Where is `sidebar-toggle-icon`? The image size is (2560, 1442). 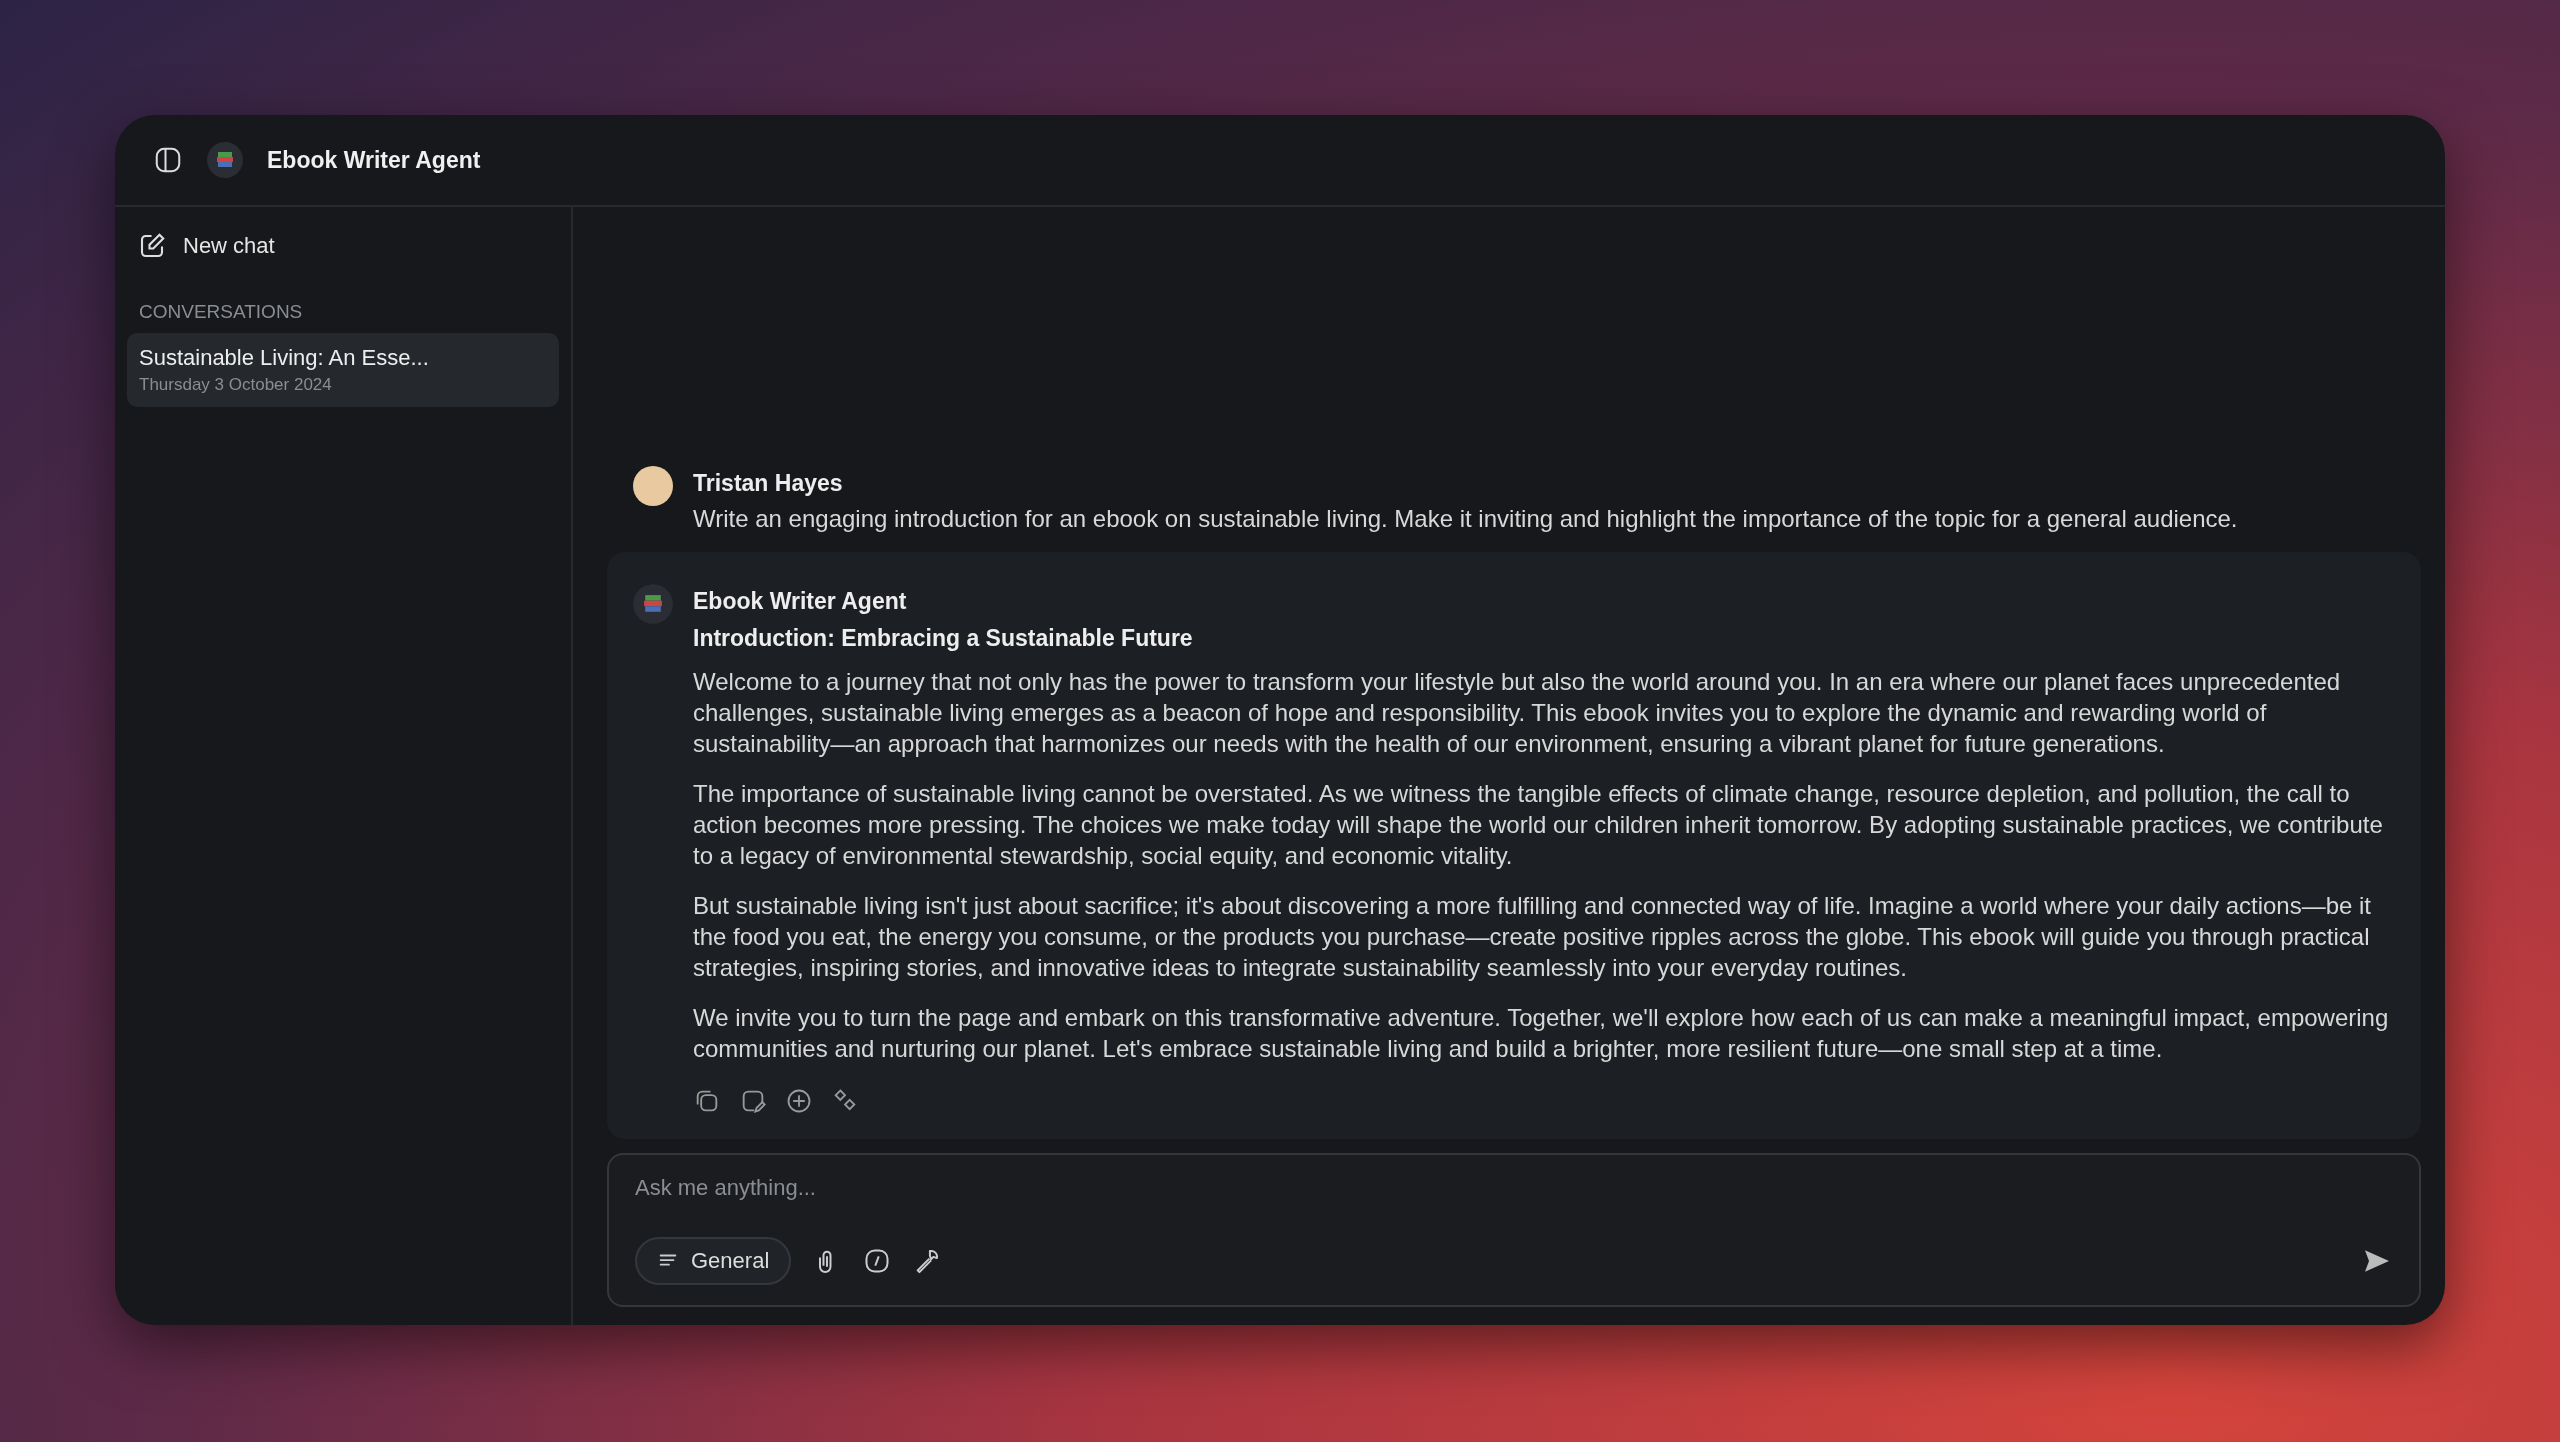 sidebar-toggle-icon is located at coordinates (168, 160).